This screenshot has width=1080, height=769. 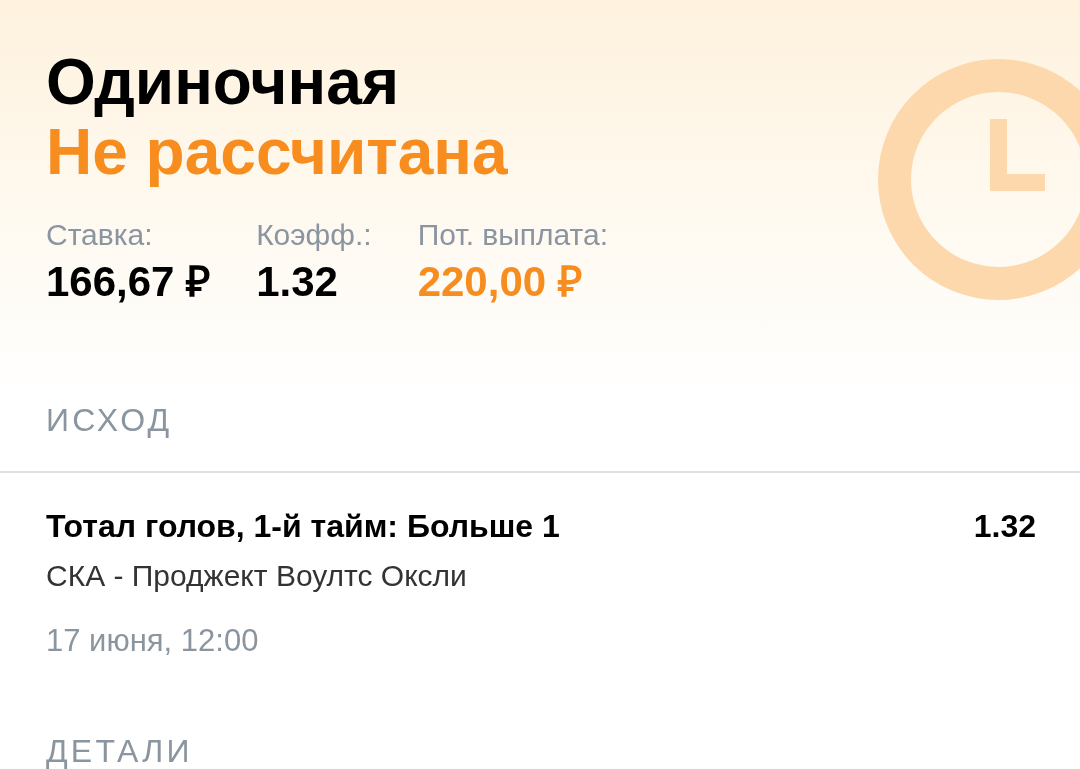 I want to click on section-heading: ИСХОД, so click(x=109, y=420).